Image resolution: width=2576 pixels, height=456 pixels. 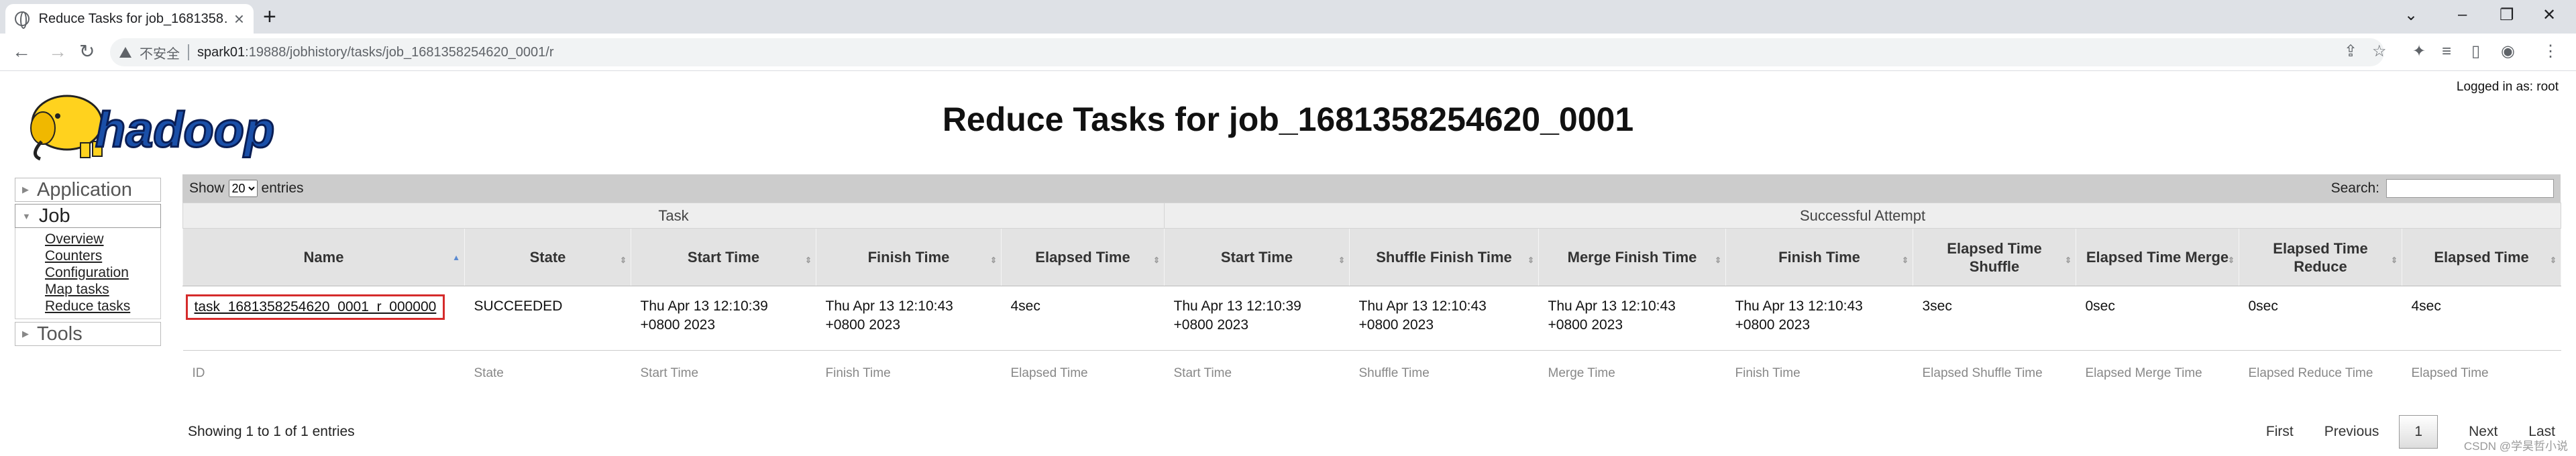 What do you see at coordinates (2507, 15) in the screenshot?
I see `restore-icon: ❐` at bounding box center [2507, 15].